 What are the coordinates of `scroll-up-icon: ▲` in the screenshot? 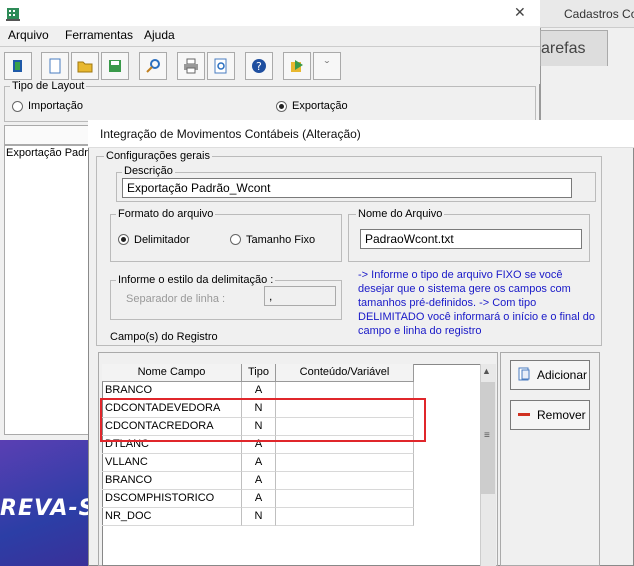 It's located at (486, 371).